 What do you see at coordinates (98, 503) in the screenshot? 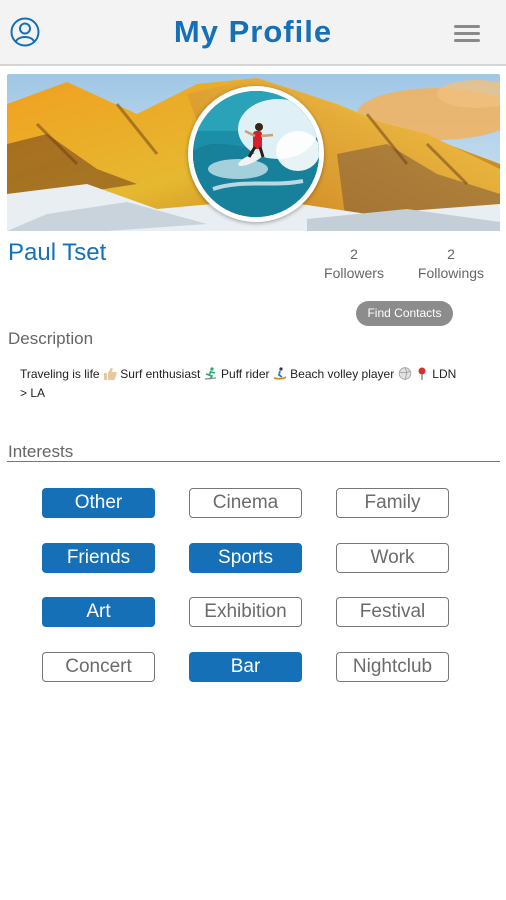
I see `interest-tag-other: Other` at bounding box center [98, 503].